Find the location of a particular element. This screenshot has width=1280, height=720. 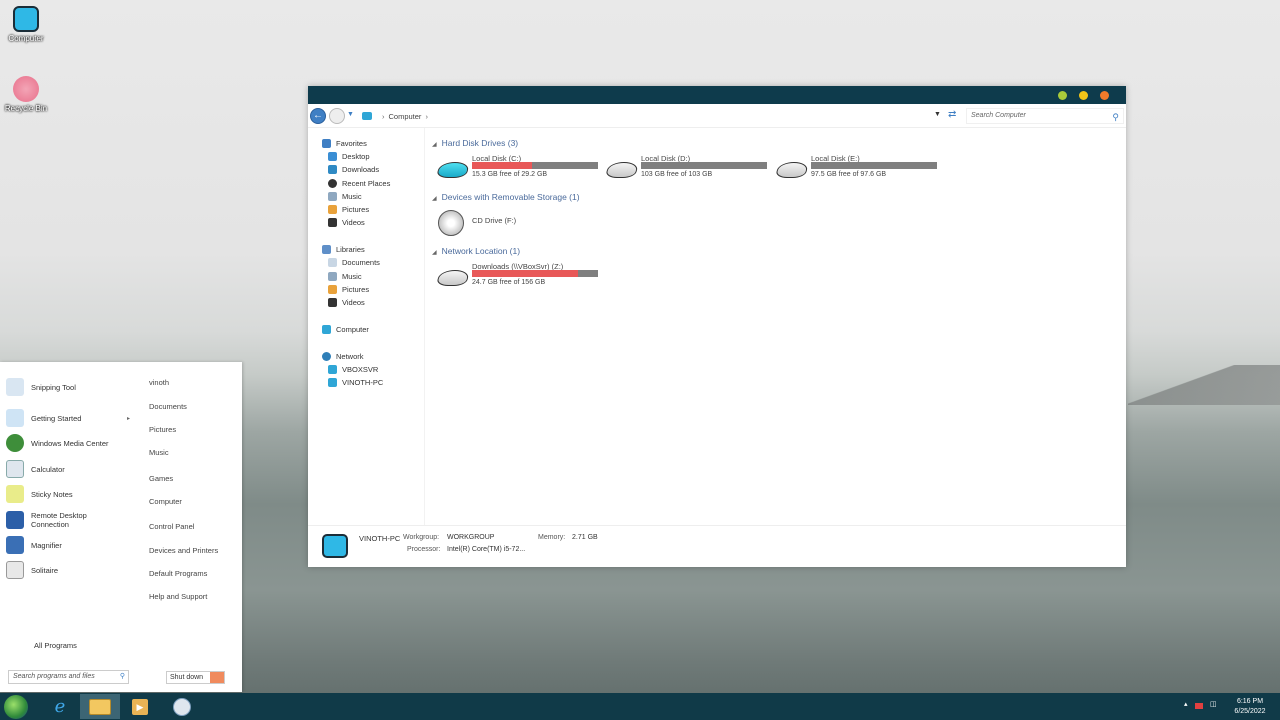

program-magnifier: Magnifier is located at coordinates (34, 545).